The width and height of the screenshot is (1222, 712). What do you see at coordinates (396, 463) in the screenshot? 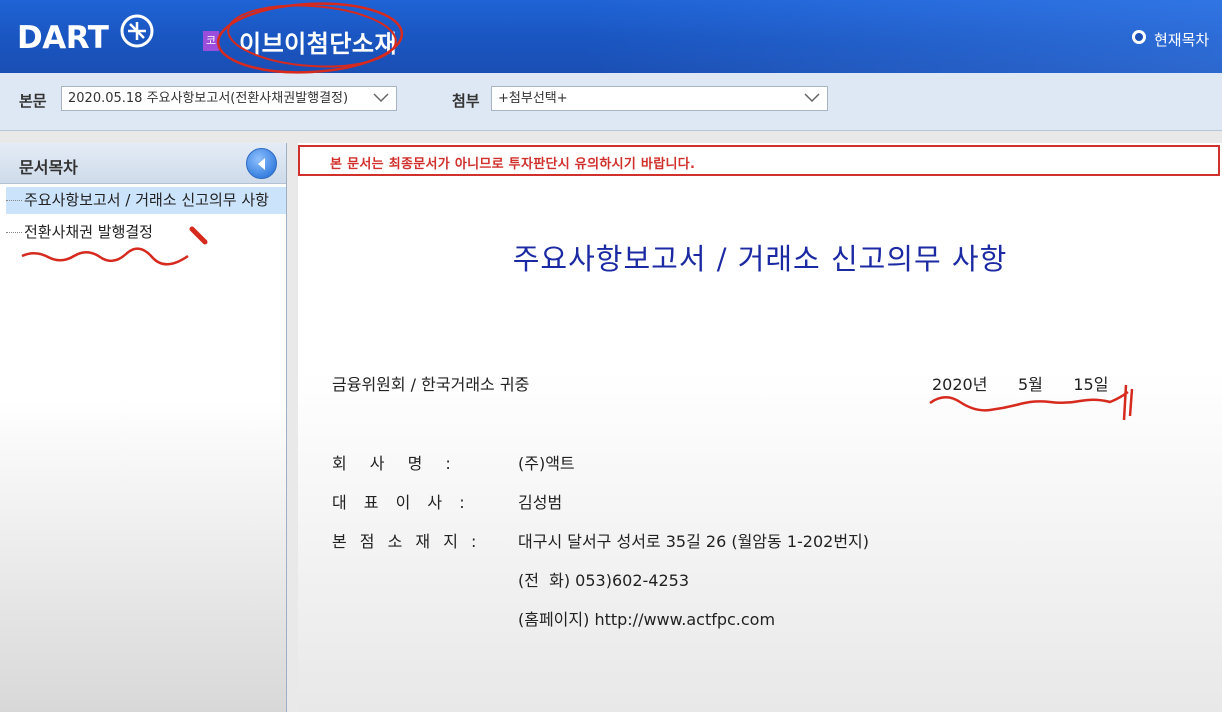
I see `row-label: 회 사 명 :` at bounding box center [396, 463].